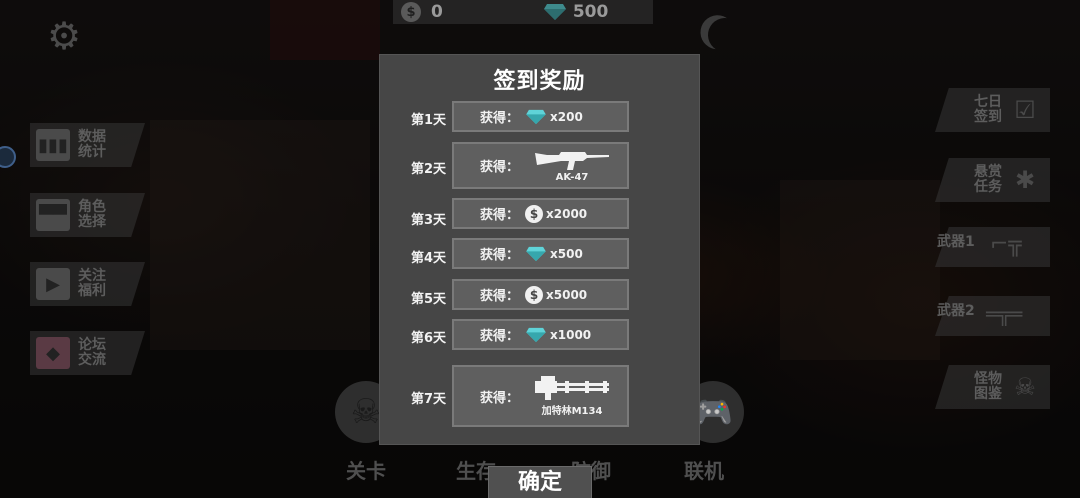 The height and width of the screenshot is (498, 1080). I want to click on ak47-rifle-icon, so click(572, 160).